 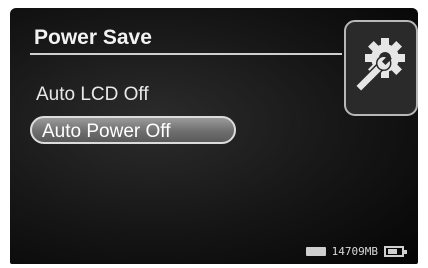 I want to click on gear-wrench-icon, so click(x=379, y=65).